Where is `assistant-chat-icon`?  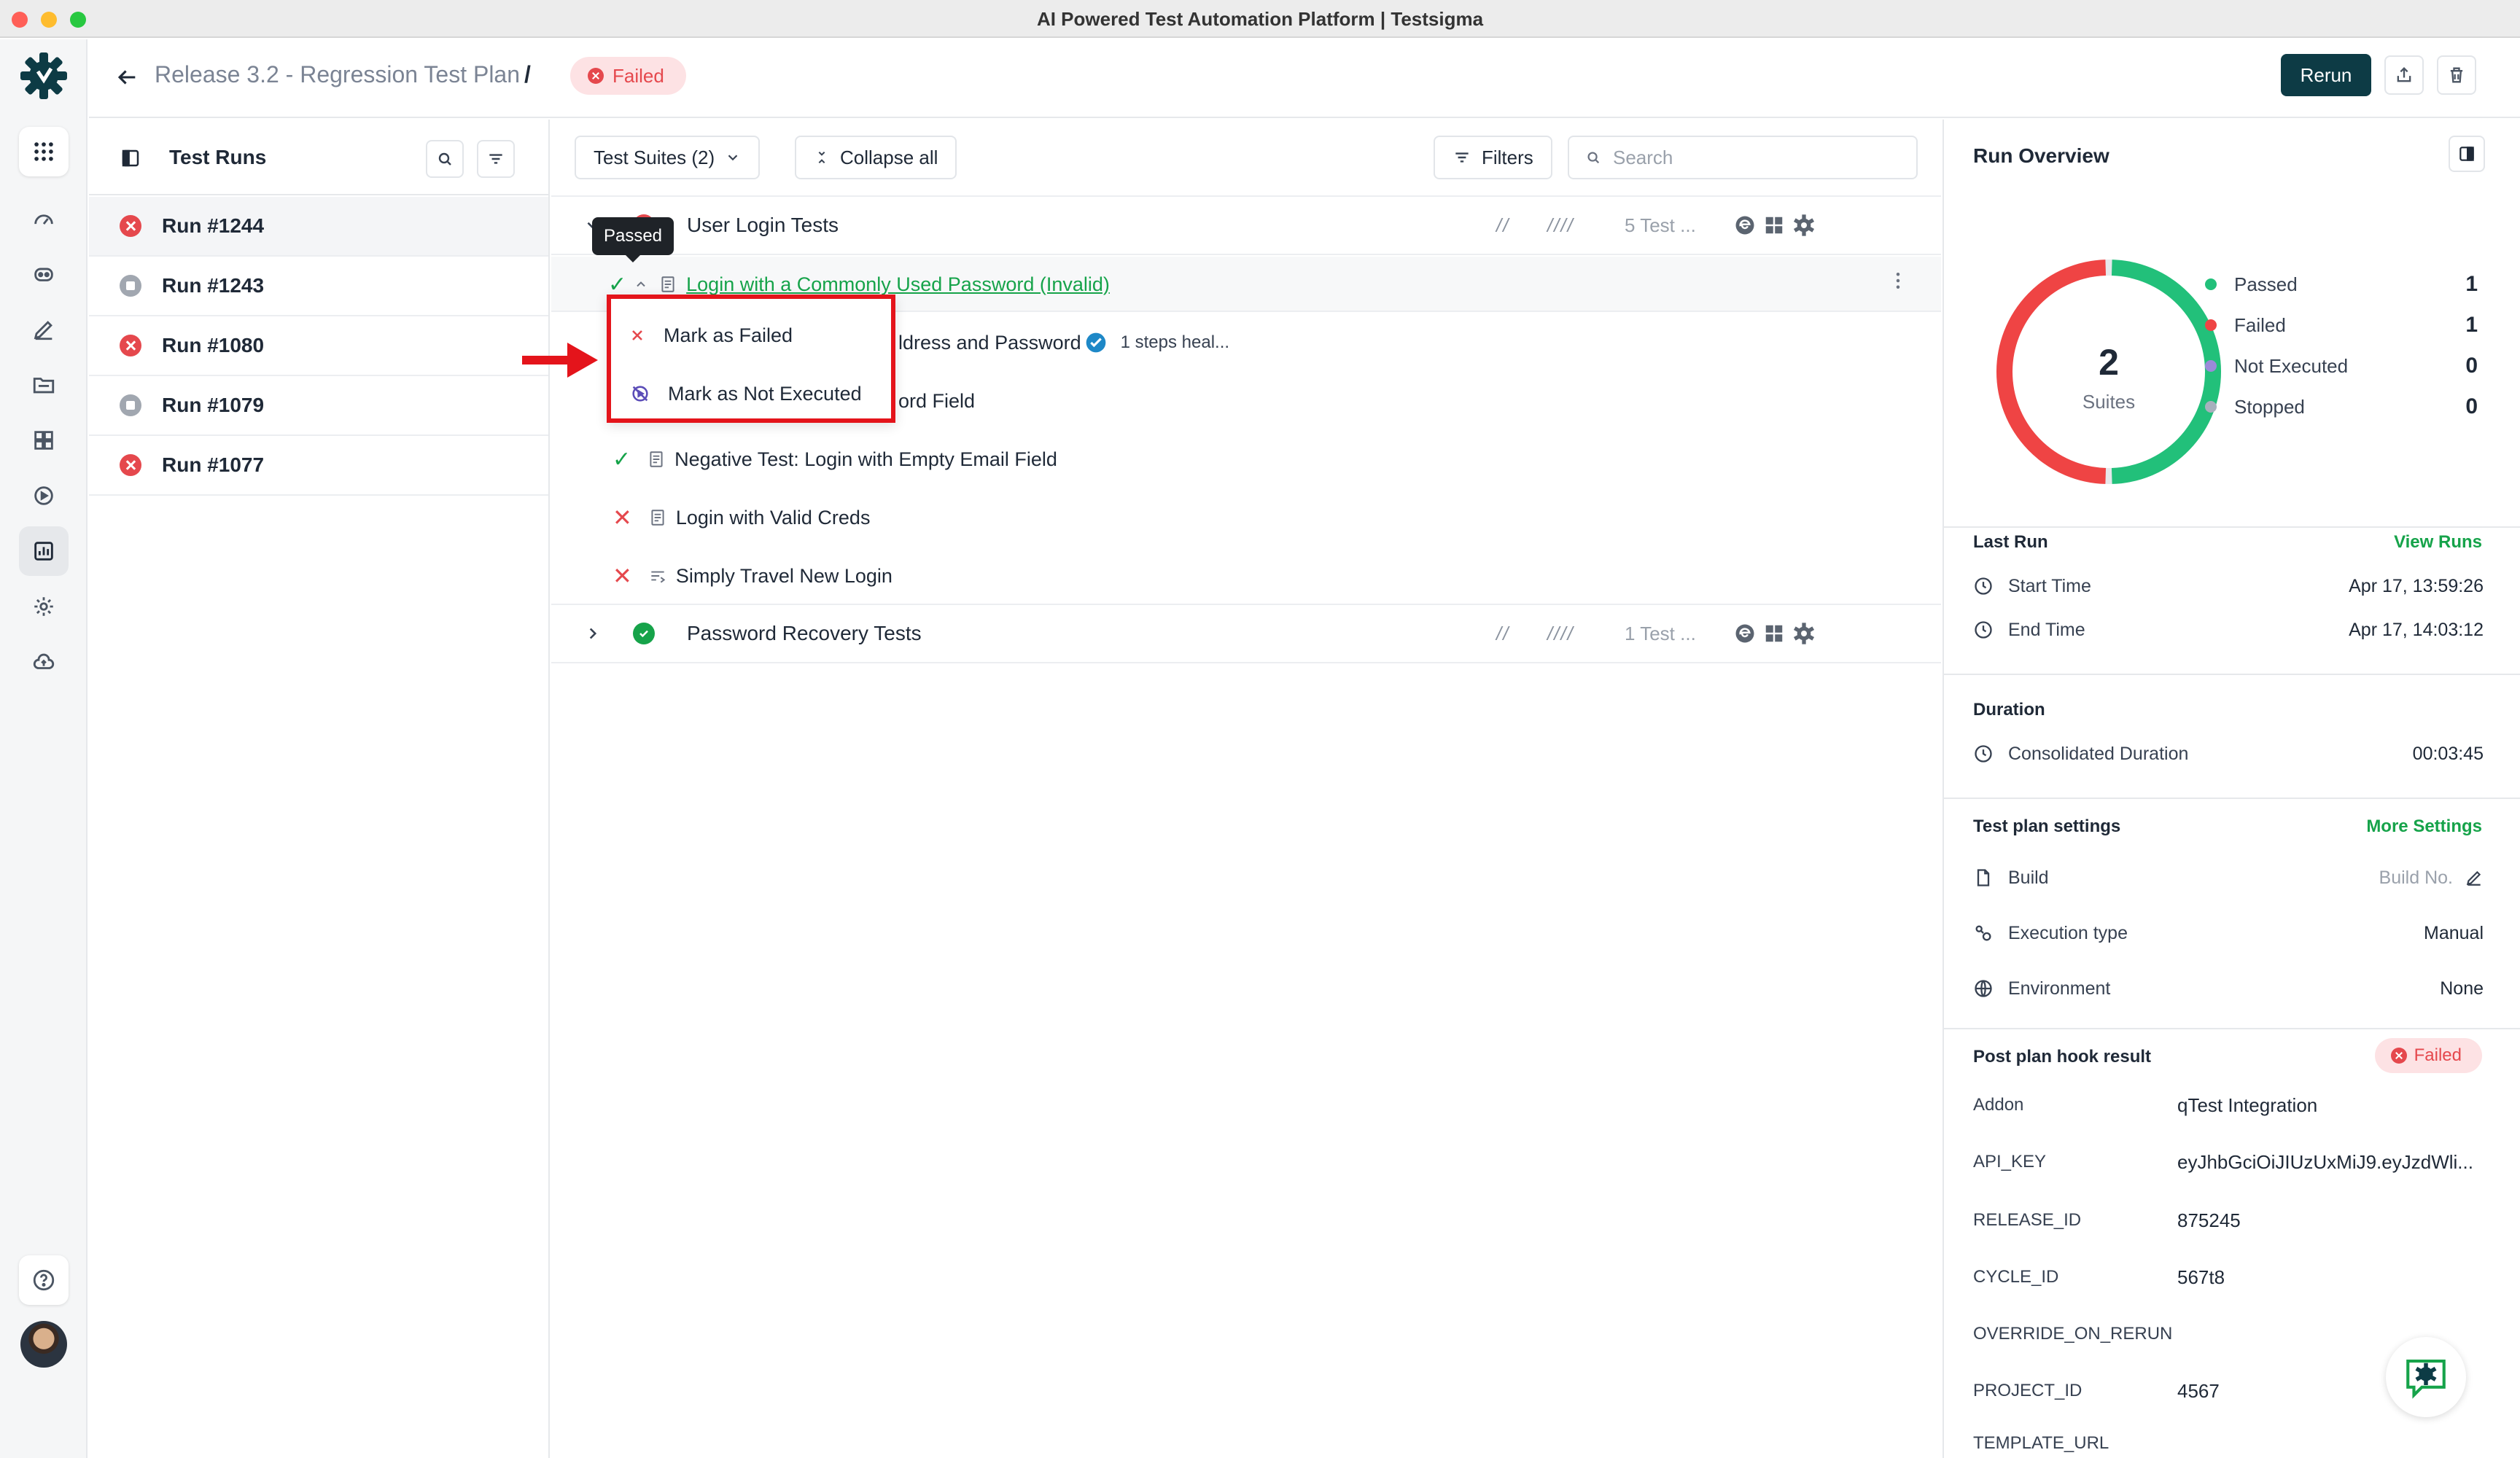
assistant-chat-icon is located at coordinates (2426, 1377).